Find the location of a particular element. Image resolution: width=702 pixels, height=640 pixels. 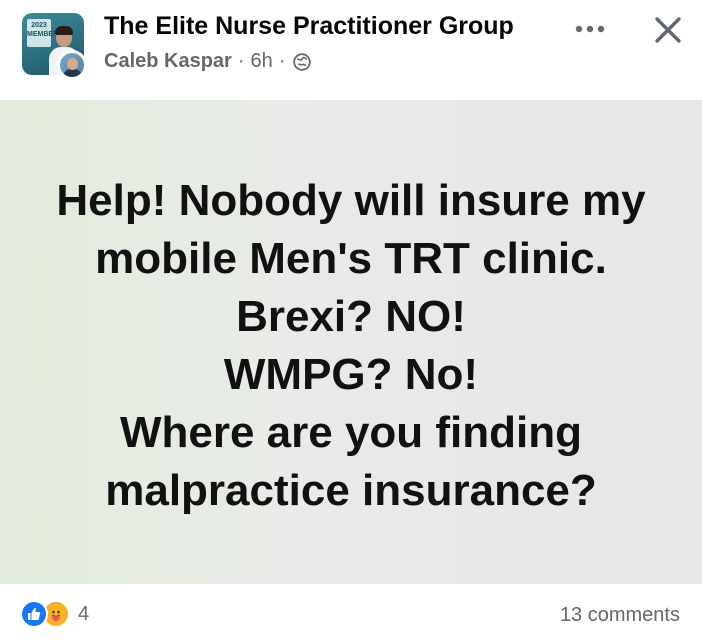

close-icon is located at coordinates (668, 30).